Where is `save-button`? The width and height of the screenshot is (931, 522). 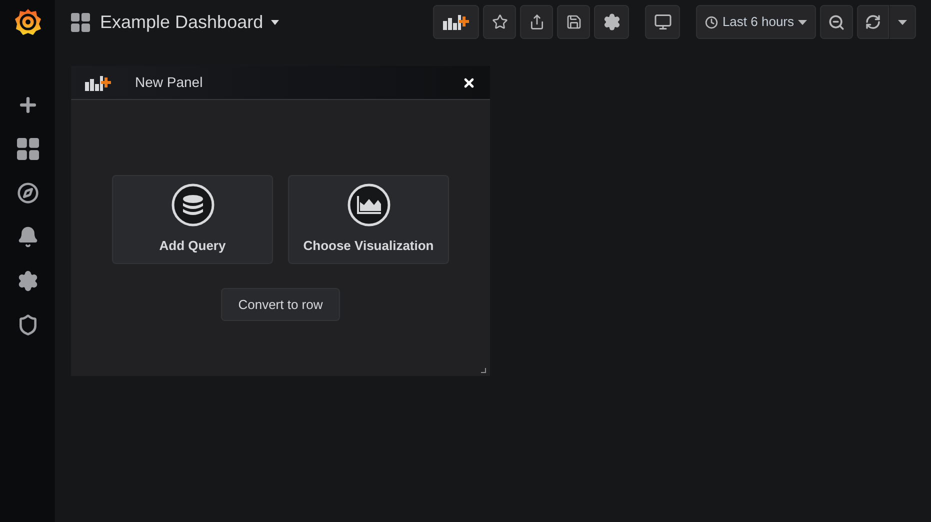
save-button is located at coordinates (573, 22).